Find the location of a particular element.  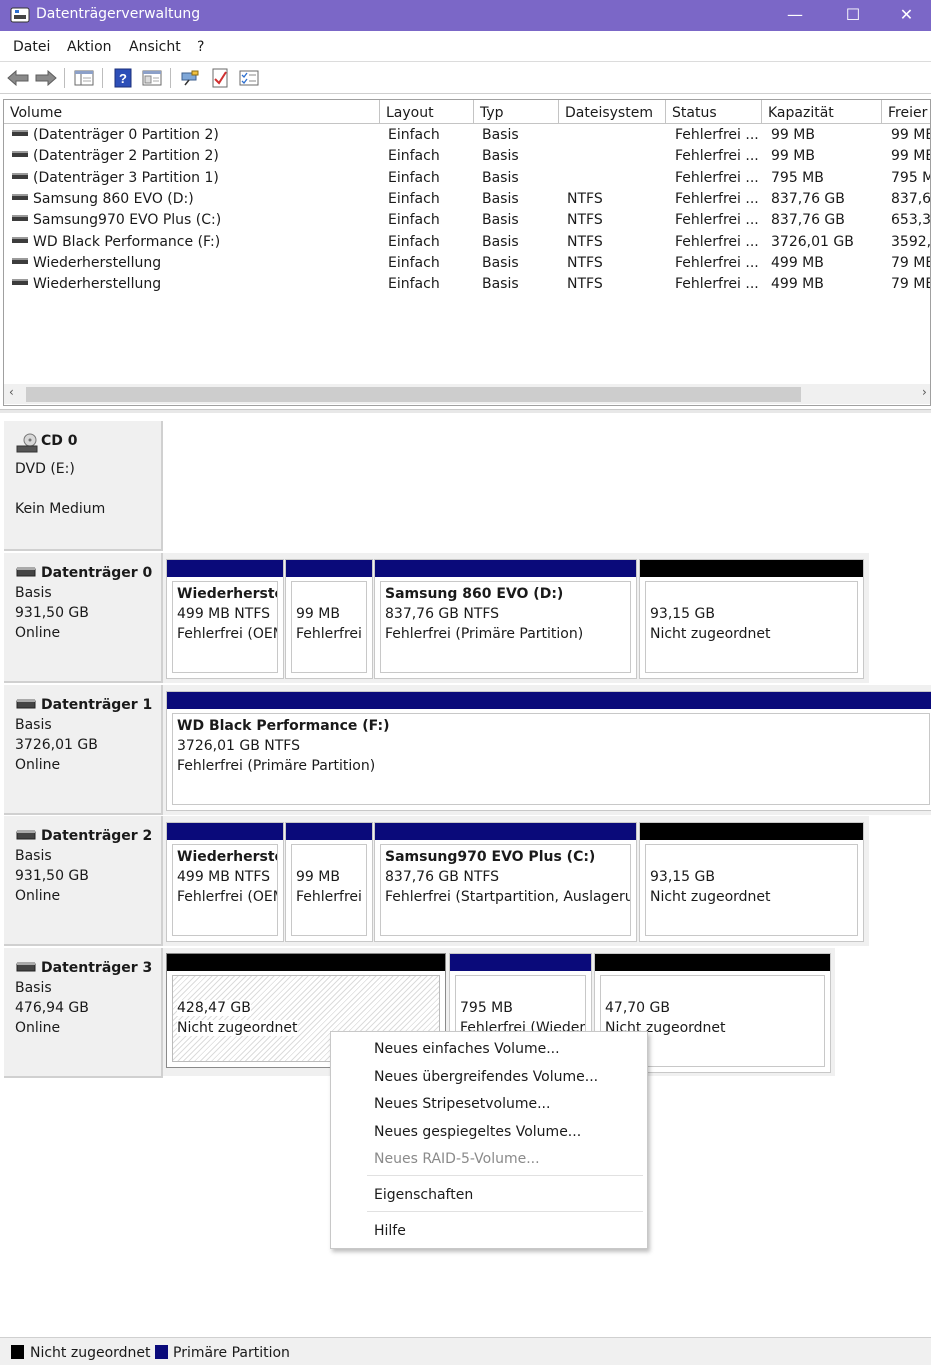

partition-d2-unallocated: 93,15 GB Nicht zugeordnet is located at coordinates (751, 882).